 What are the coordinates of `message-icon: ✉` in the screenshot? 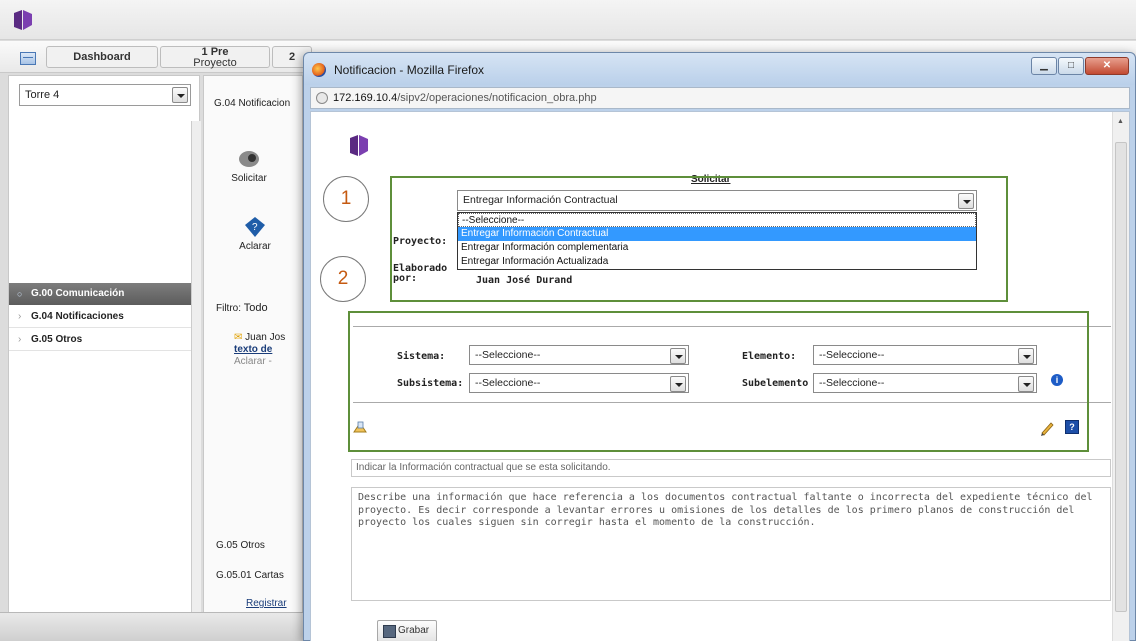 It's located at (238, 337).